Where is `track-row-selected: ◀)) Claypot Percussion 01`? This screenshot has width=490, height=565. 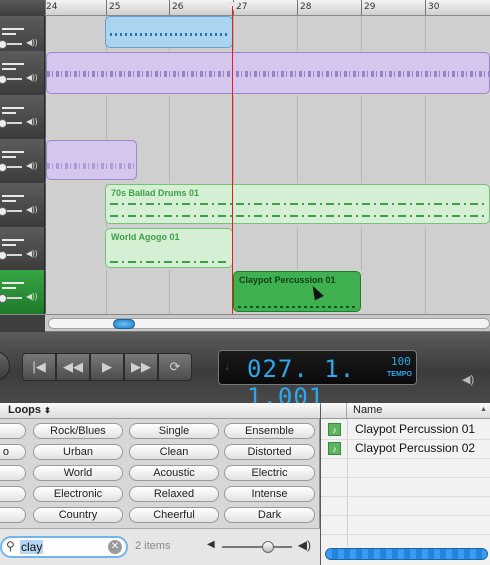
track-row-selected: ◀)) Claypot Percussion 01 is located at coordinates (245, 292).